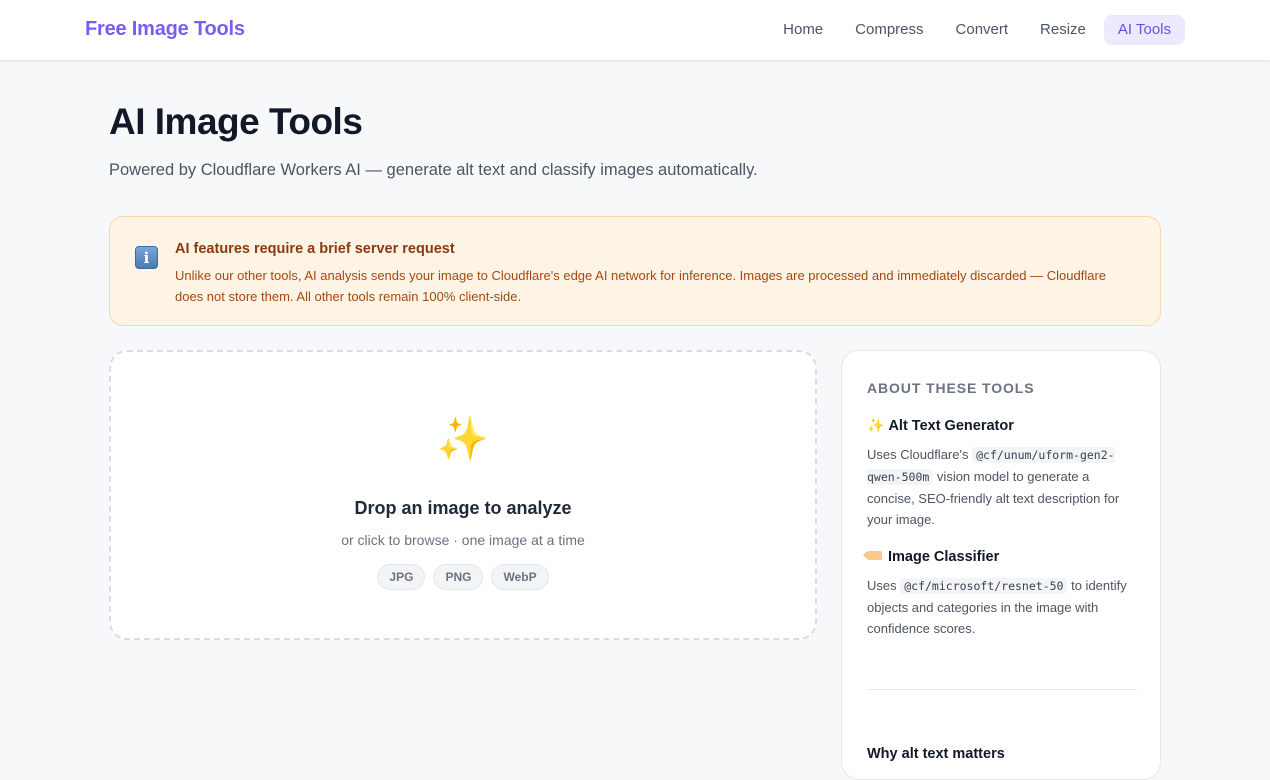 Image resolution: width=1270 pixels, height=780 pixels. Describe the element at coordinates (889, 30) in the screenshot. I see `nav-compress: Compress` at that location.